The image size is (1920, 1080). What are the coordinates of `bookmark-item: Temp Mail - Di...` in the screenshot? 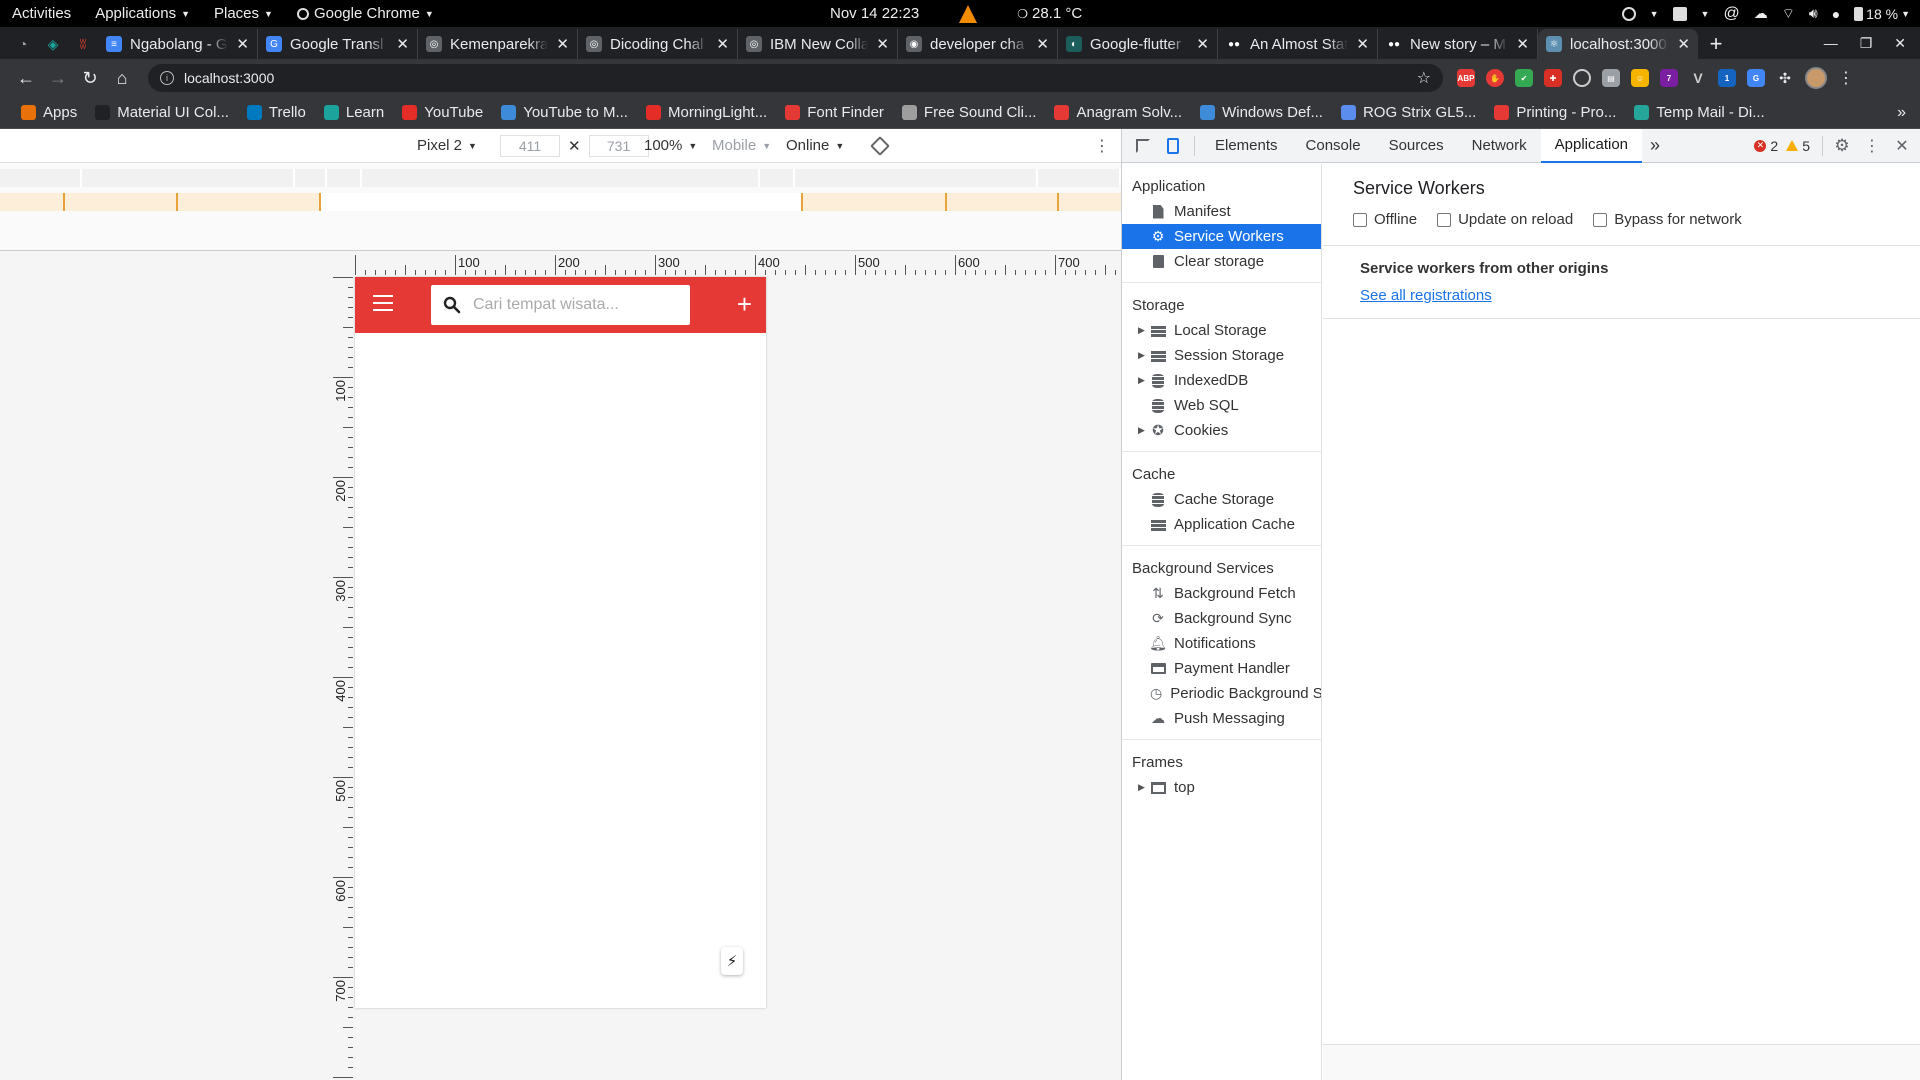 It's located at (1699, 112).